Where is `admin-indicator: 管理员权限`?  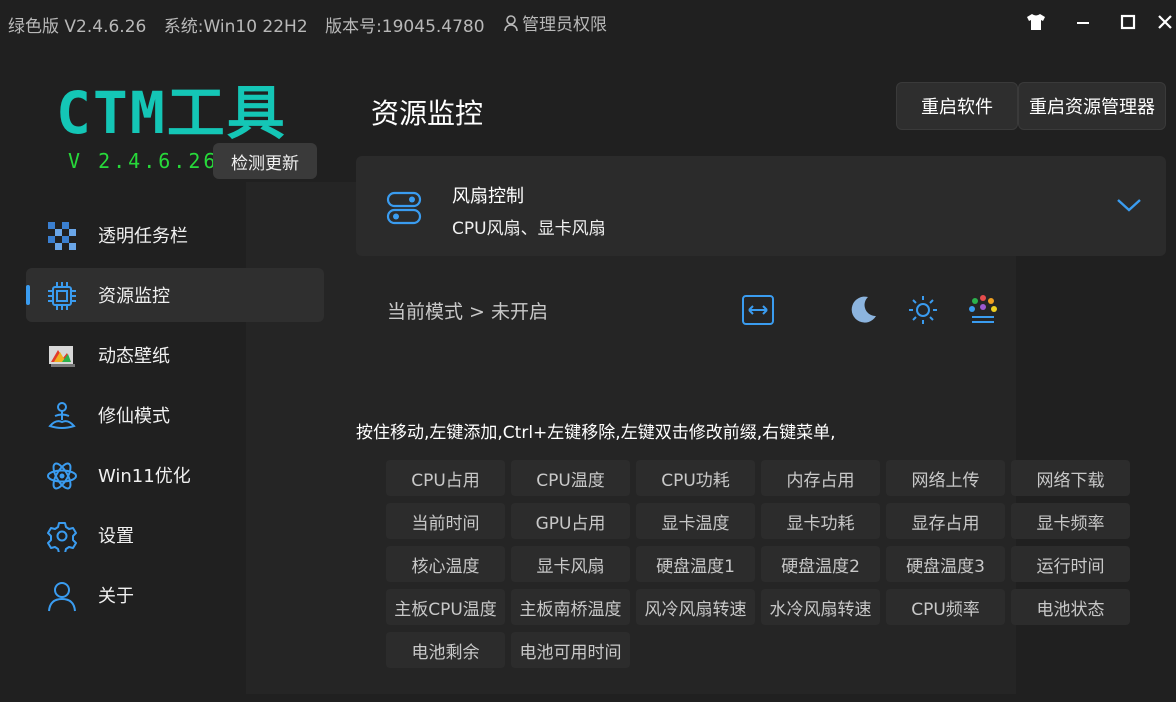 admin-indicator: 管理员权限 is located at coordinates (560, 22).